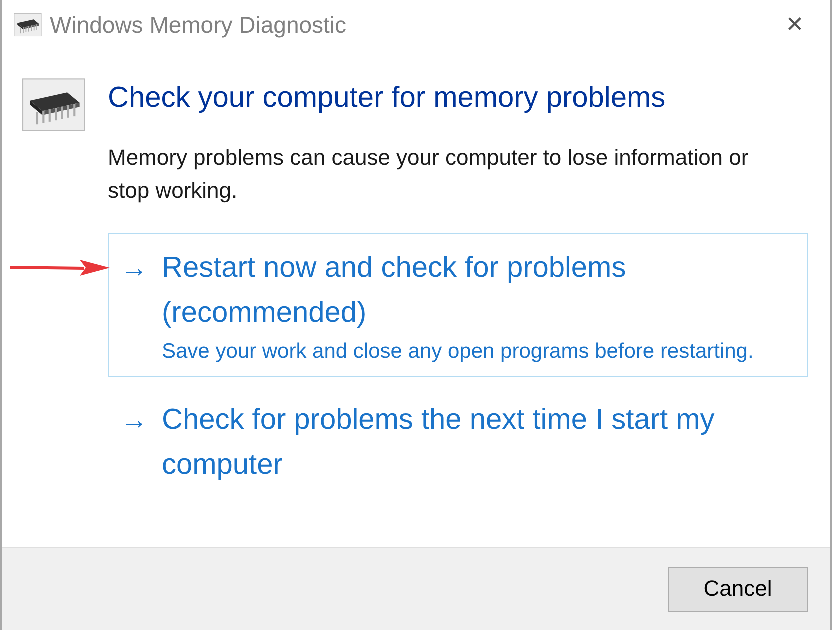 The width and height of the screenshot is (832, 630). I want to click on dialog-heading: Check your computer for memory problems, so click(387, 98).